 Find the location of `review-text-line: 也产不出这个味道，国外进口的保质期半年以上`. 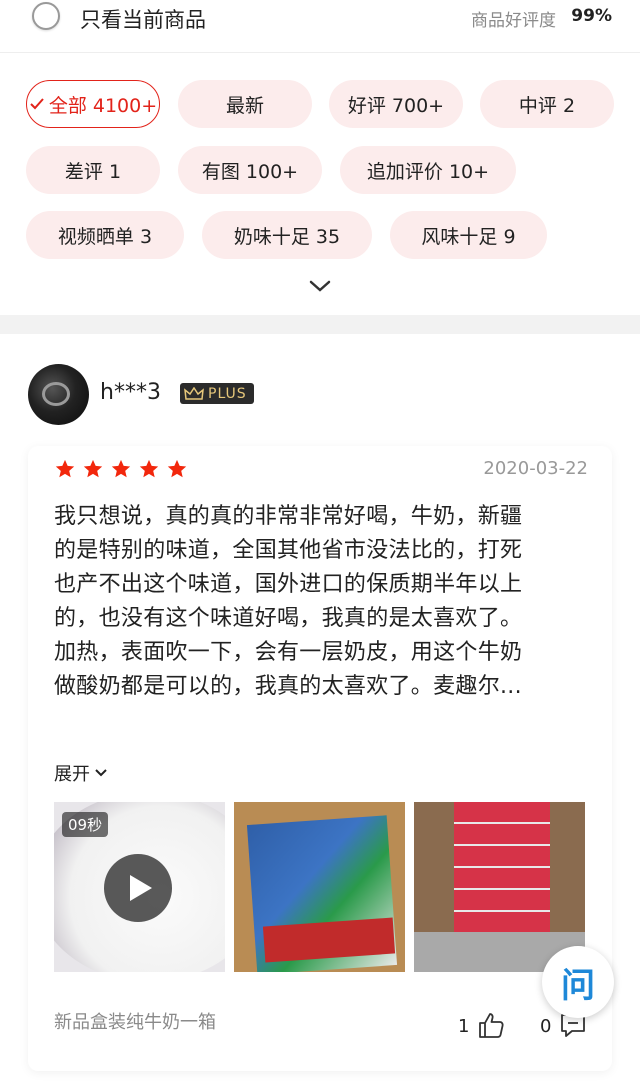

review-text-line: 也产不出这个味道，国外进口的保质期半年以上 is located at coordinates (288, 584).